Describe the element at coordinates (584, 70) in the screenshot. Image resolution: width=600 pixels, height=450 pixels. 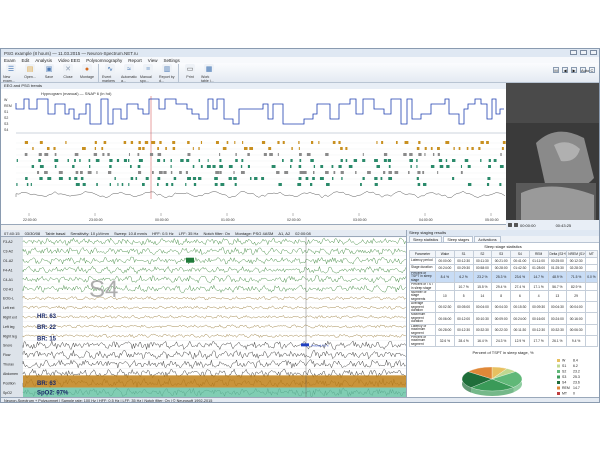
I see `toolbar-small-button: Auto` at that location.